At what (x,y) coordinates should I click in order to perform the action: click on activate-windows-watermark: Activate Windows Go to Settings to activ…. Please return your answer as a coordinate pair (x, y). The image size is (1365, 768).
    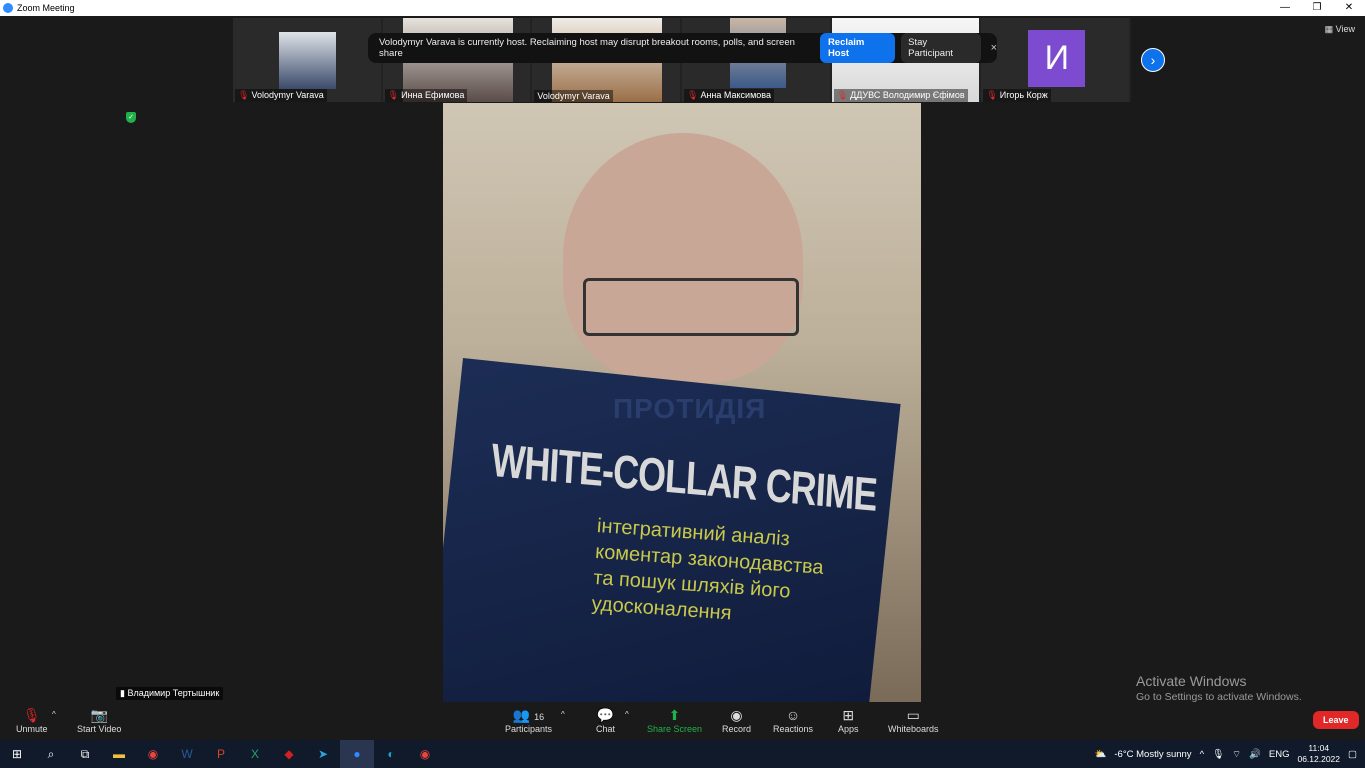
    Looking at the image, I should click on (1219, 688).